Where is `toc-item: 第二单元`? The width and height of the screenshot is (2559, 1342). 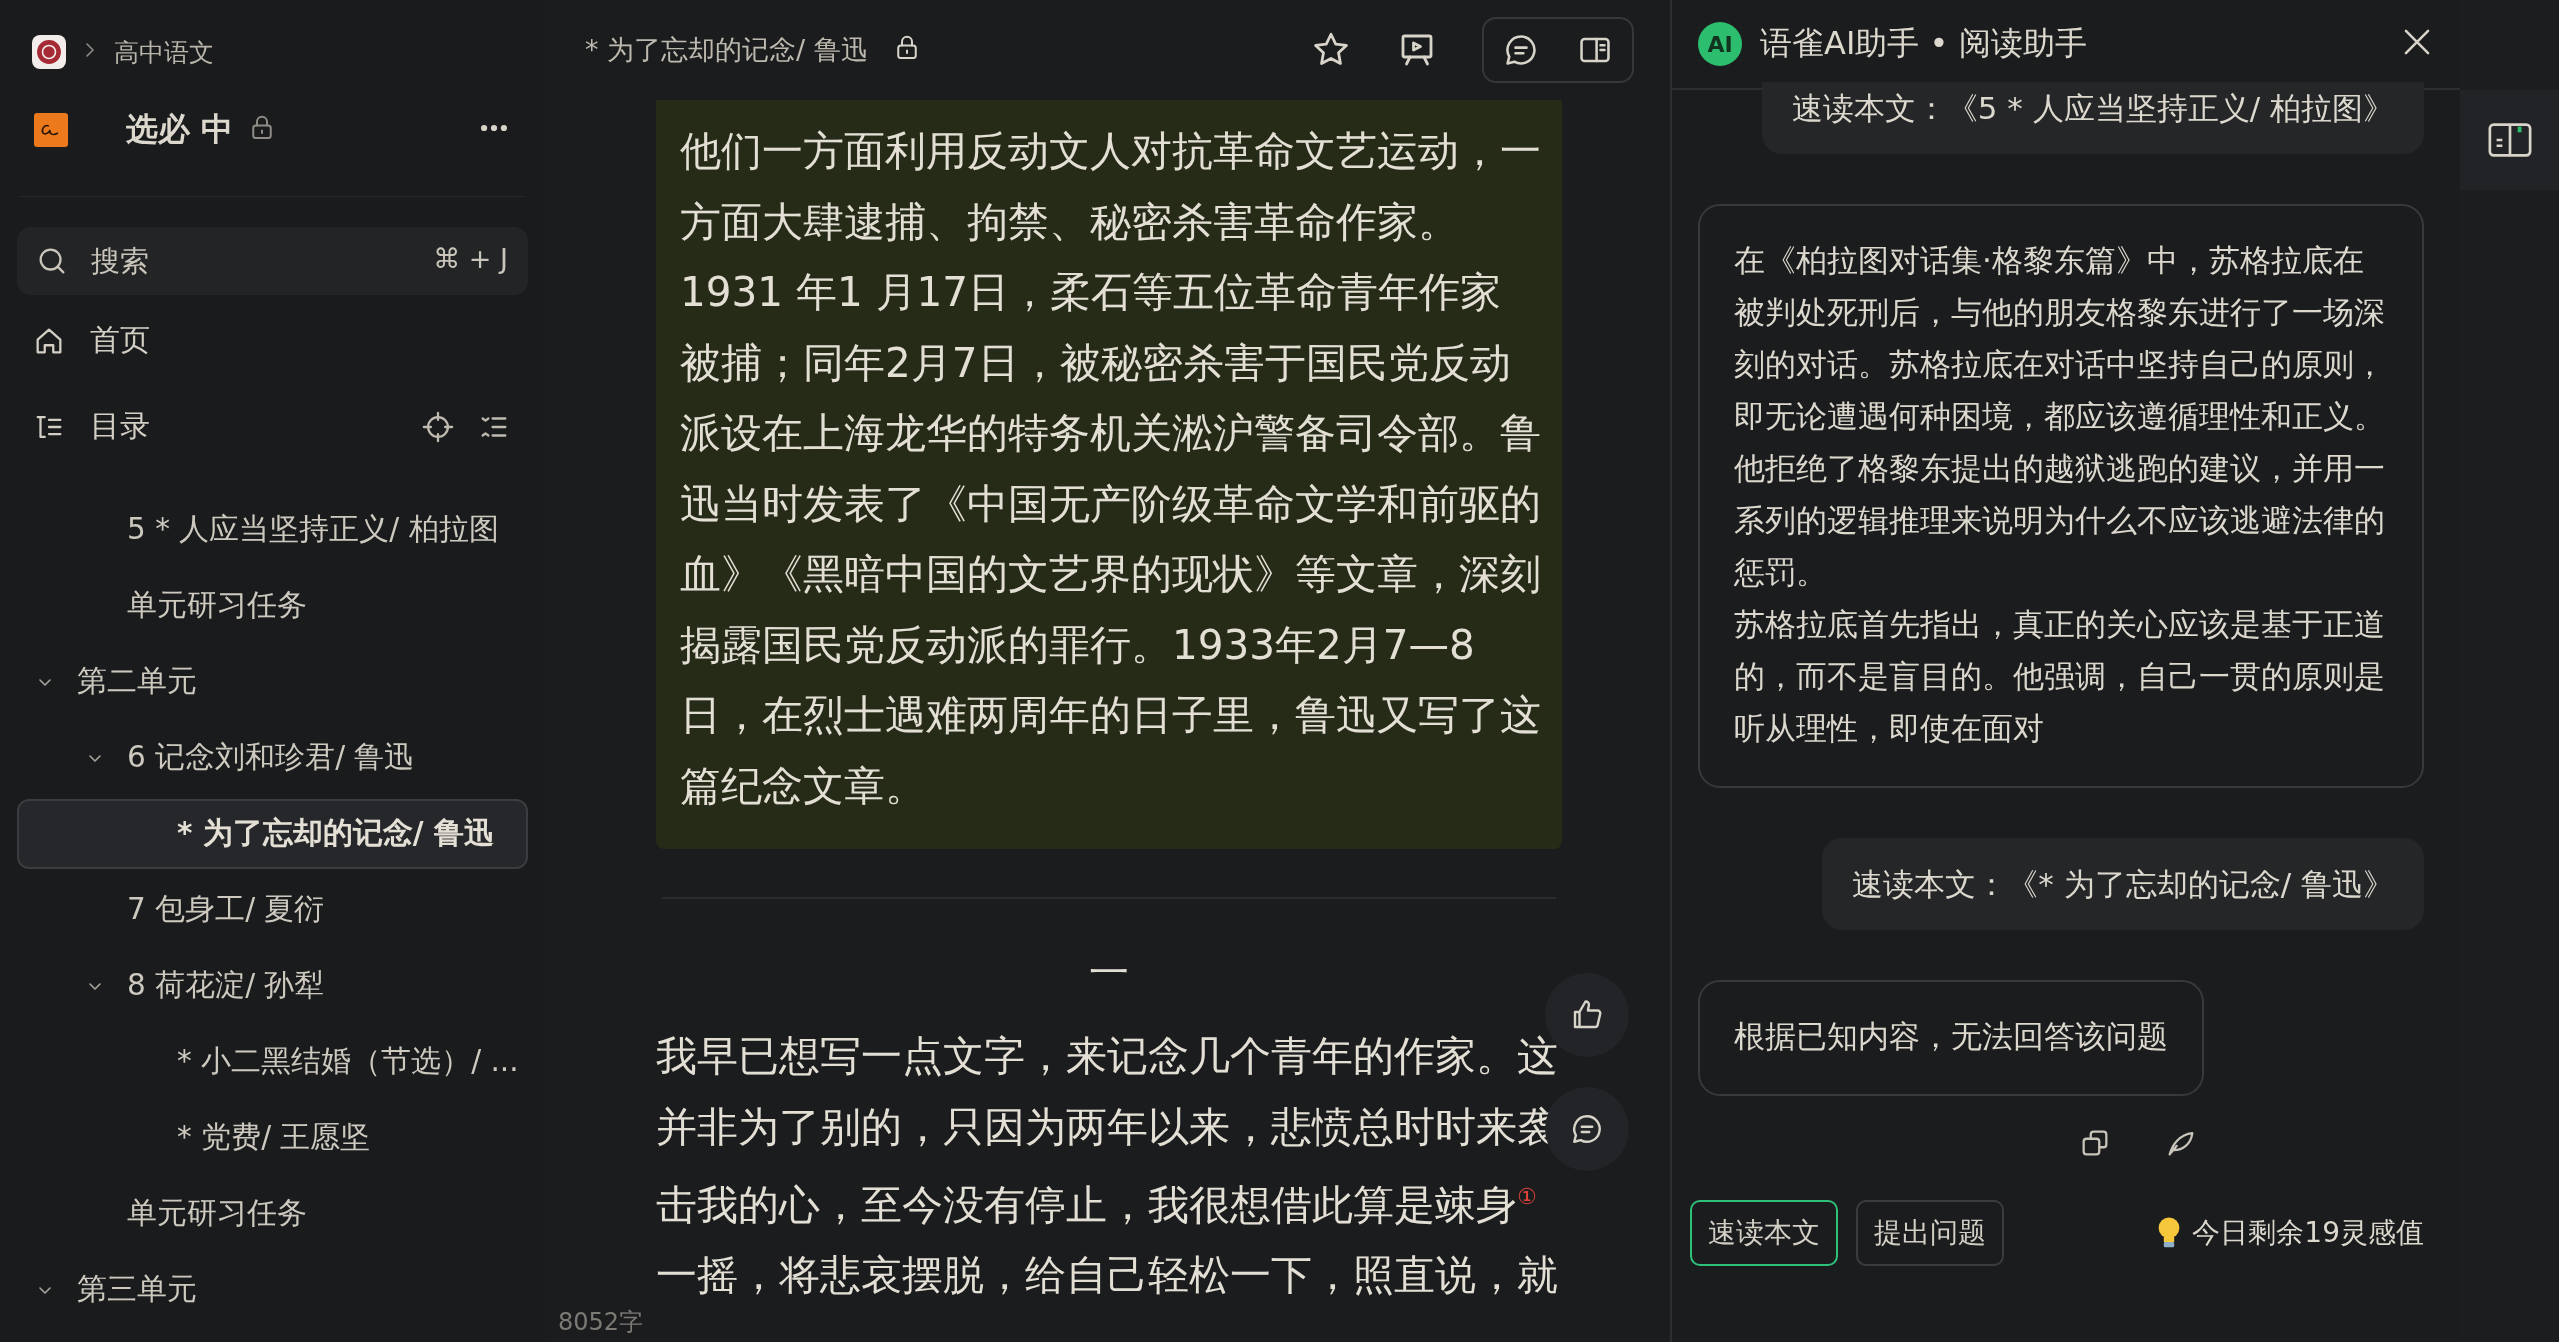 toc-item: 第二单元 is located at coordinates (272, 682).